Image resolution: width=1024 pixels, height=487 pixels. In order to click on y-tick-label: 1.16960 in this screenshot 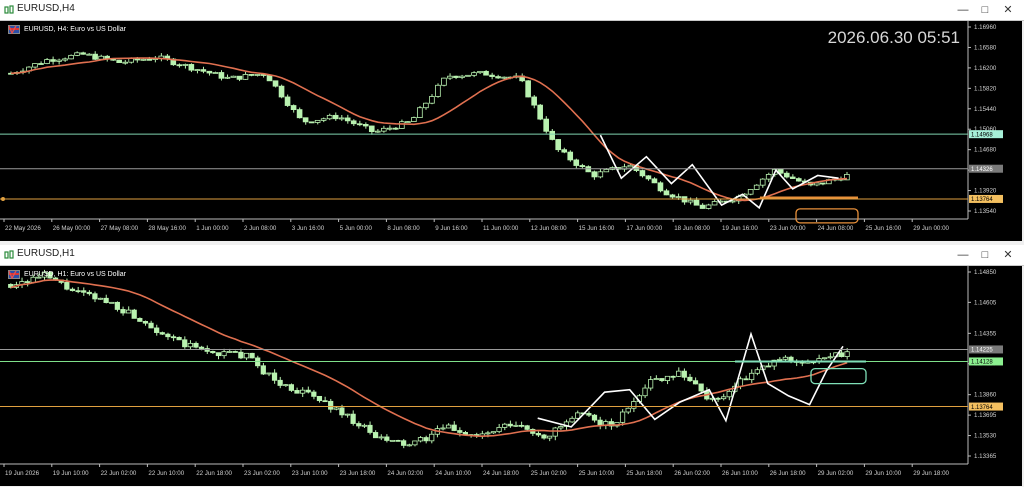, I will do `click(985, 27)`.